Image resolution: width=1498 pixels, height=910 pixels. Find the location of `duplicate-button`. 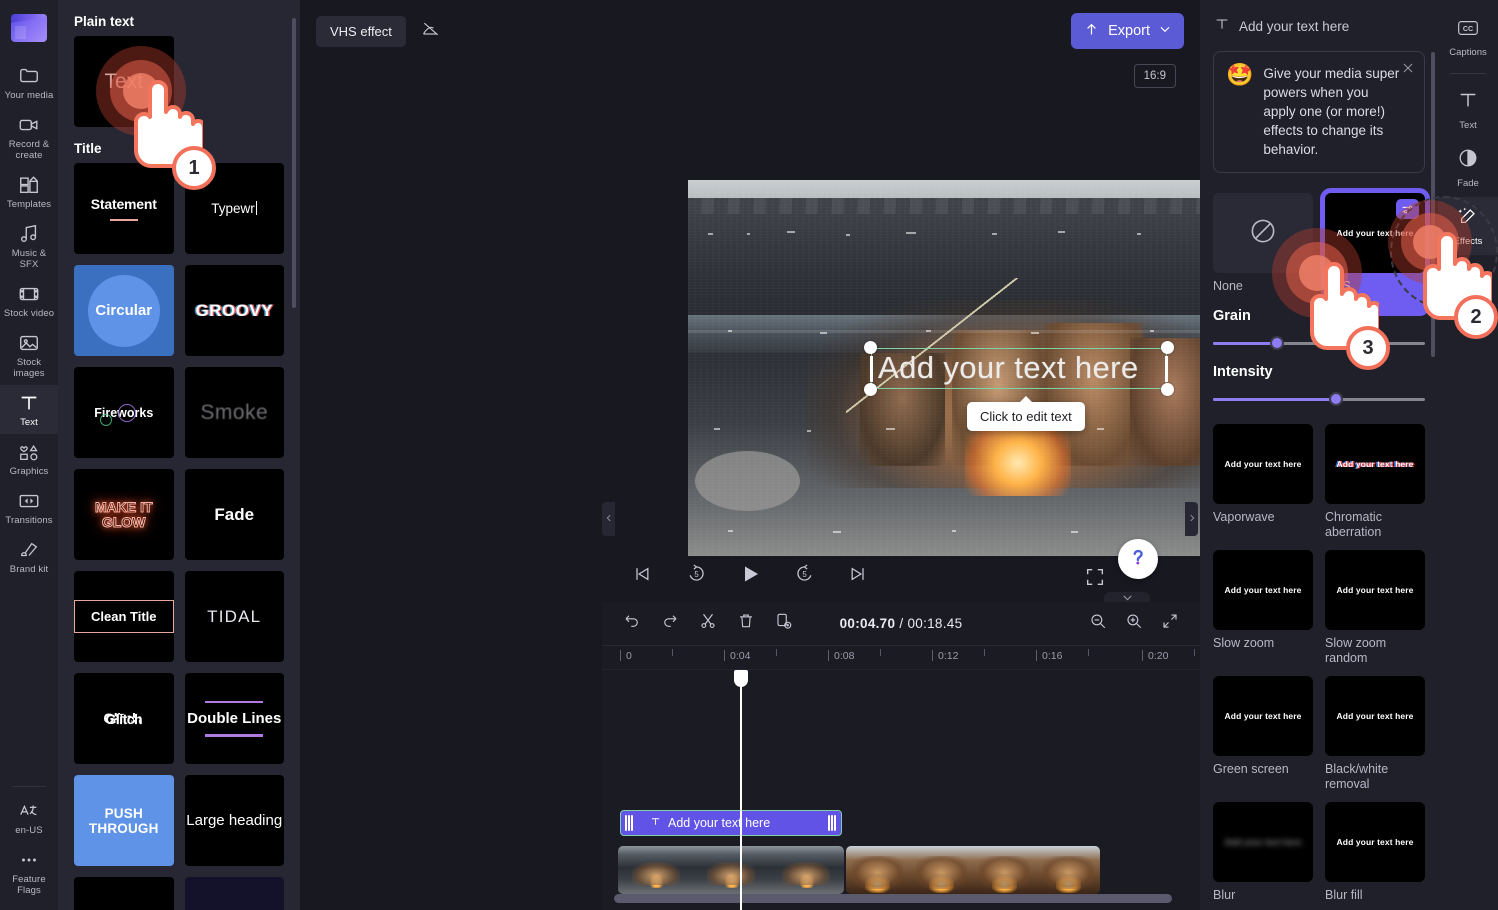

duplicate-button is located at coordinates (784, 624).